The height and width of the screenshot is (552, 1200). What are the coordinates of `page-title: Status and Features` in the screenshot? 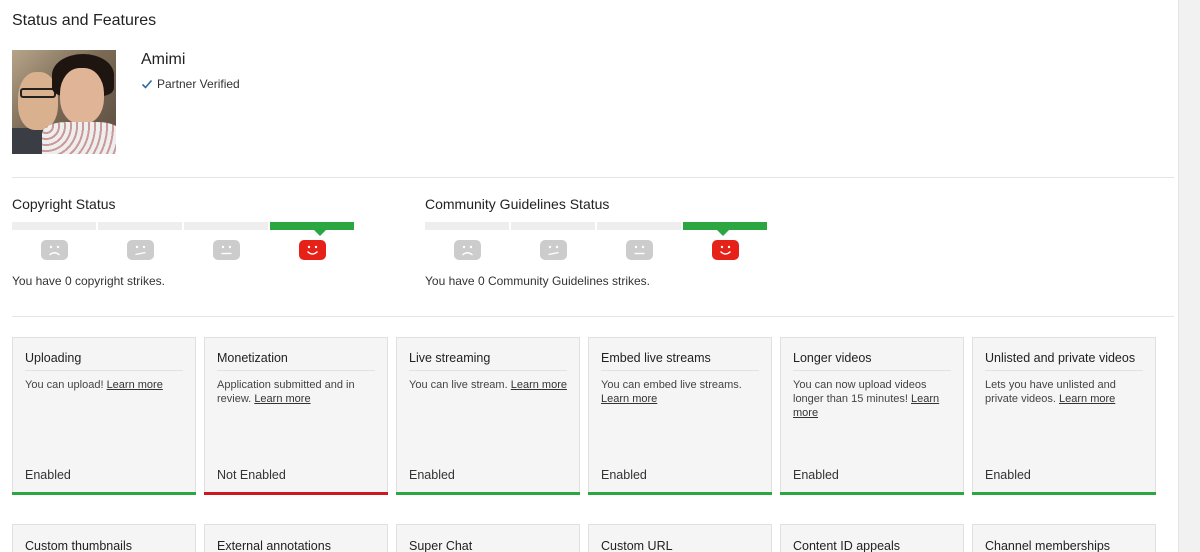 It's located at (84, 20).